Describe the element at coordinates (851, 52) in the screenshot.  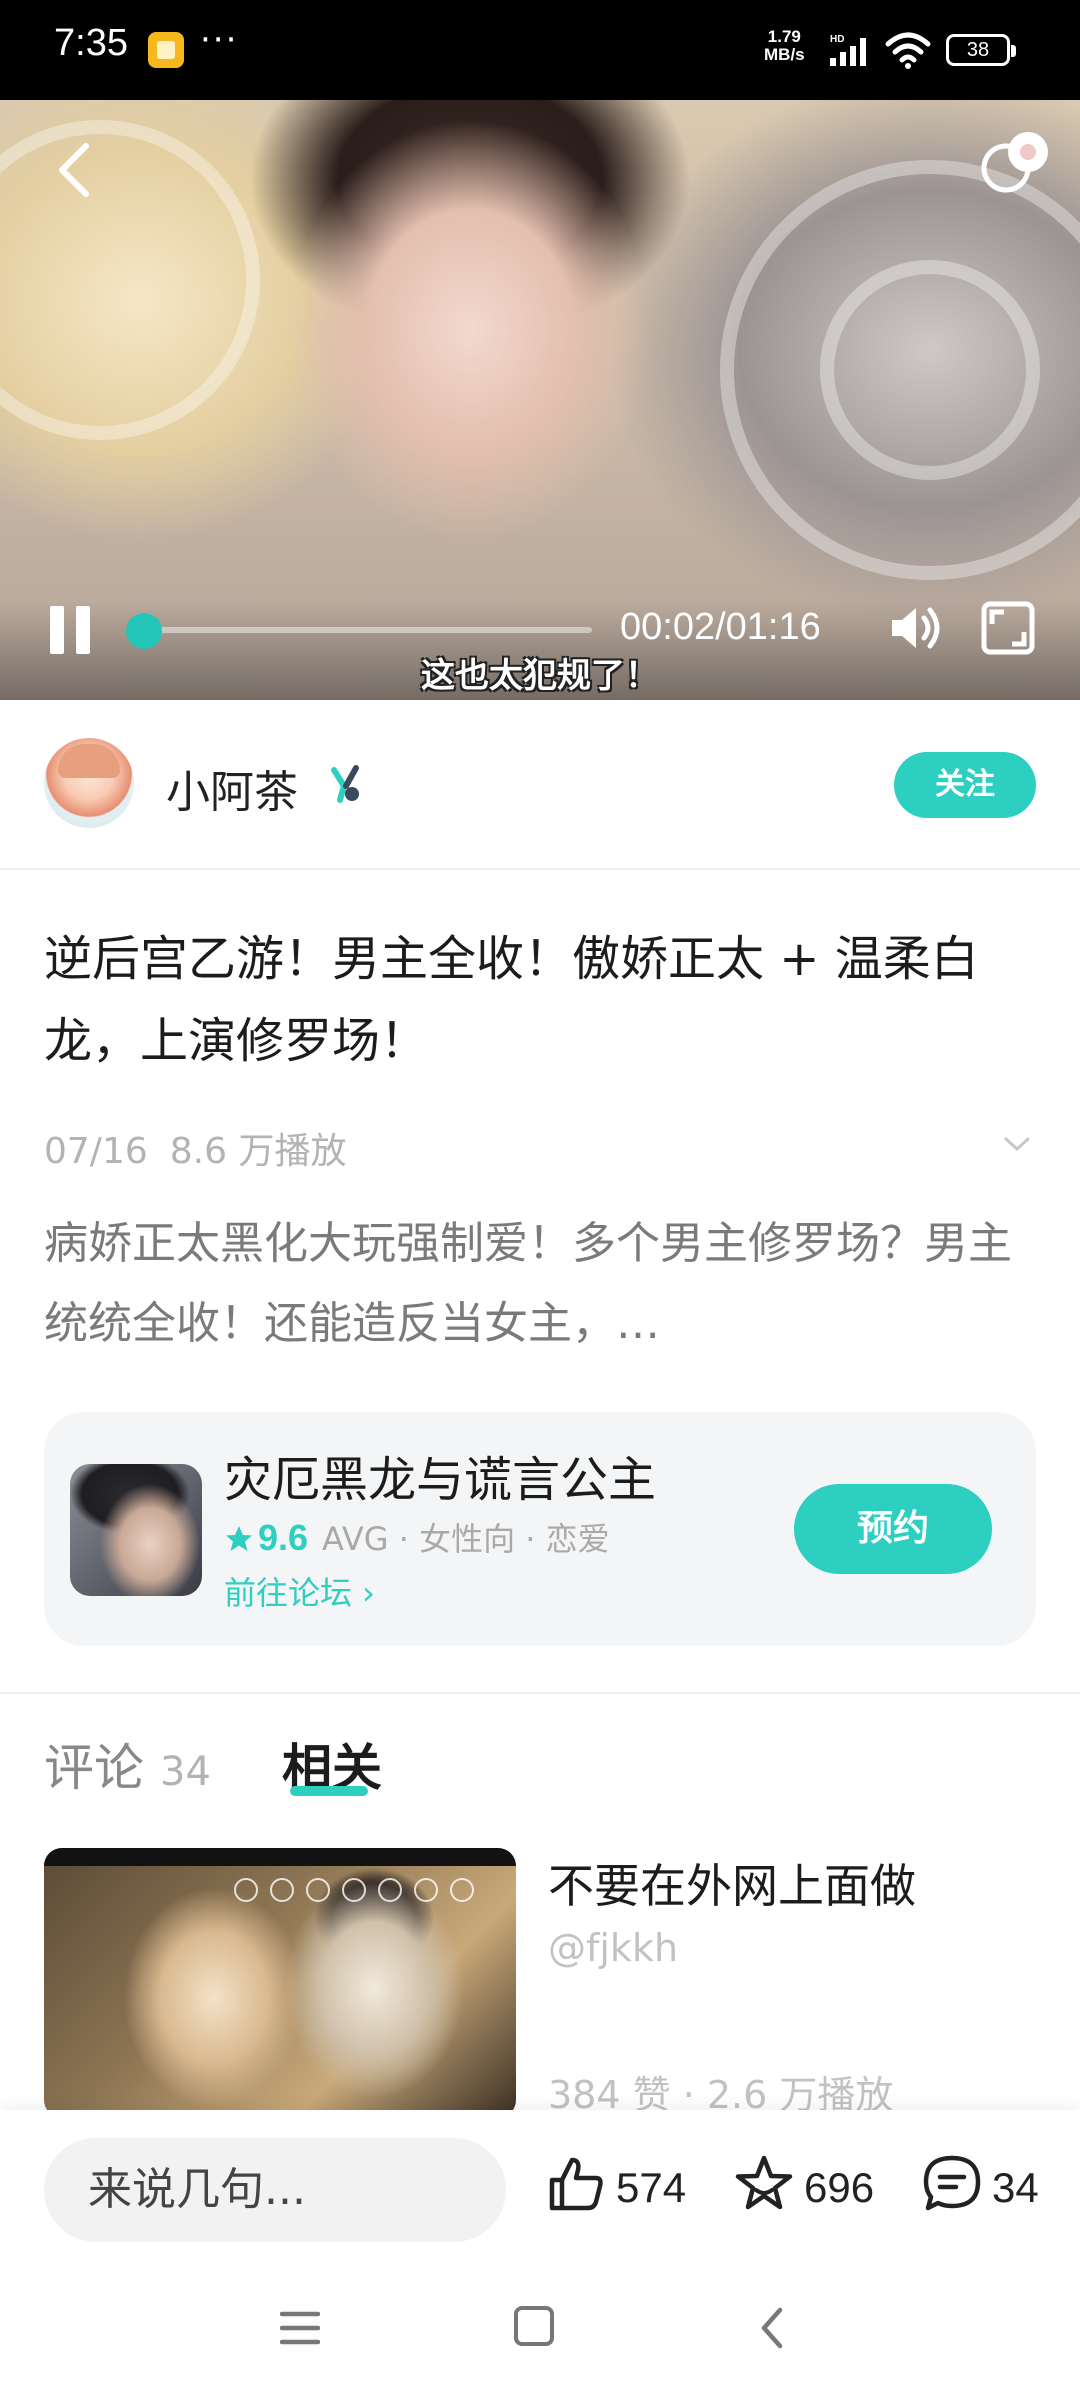
I see `signal-icon: HD` at that location.